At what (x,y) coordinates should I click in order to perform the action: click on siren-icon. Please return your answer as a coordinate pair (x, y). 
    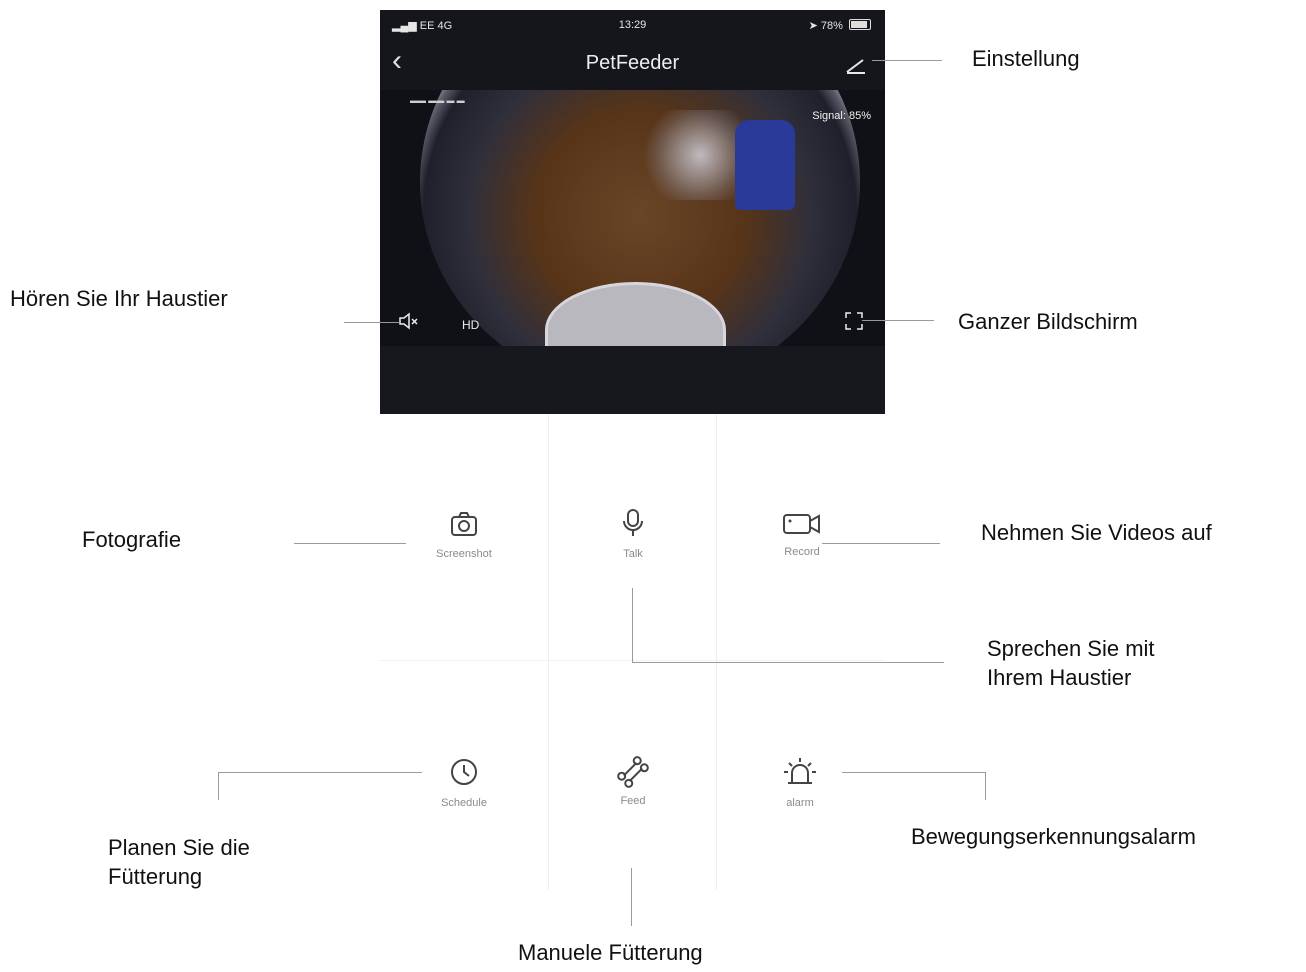
    Looking at the image, I should click on (800, 771).